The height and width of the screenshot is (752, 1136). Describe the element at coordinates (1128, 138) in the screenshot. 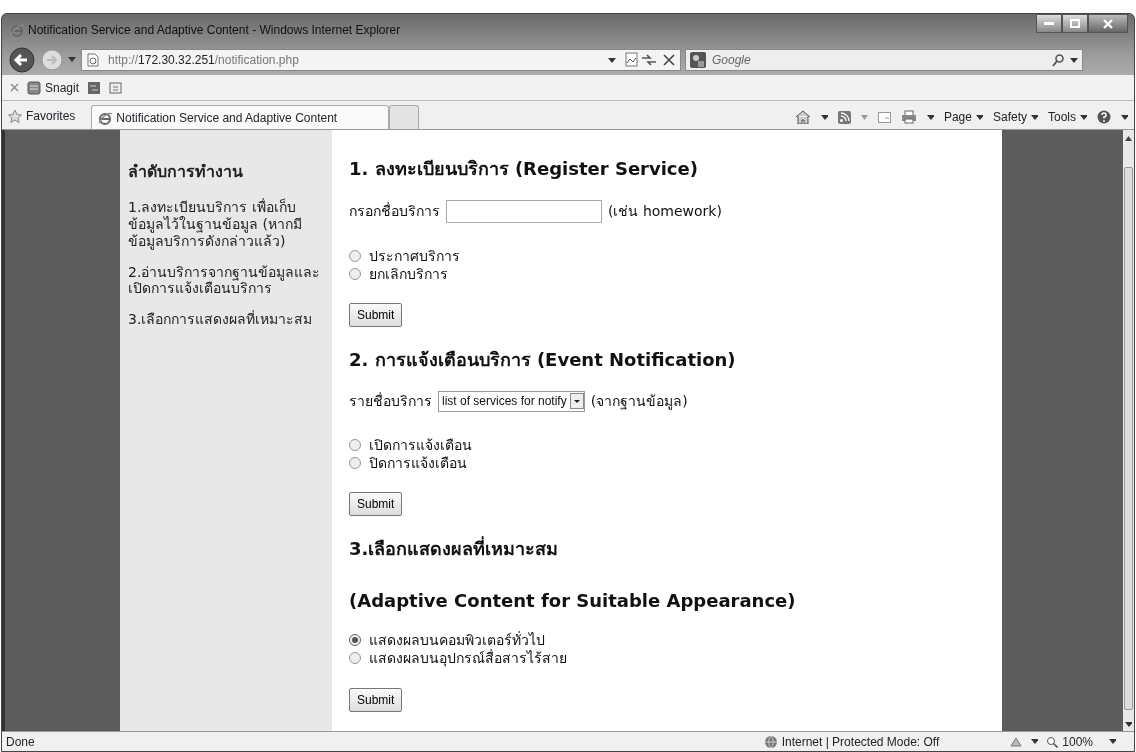

I see `scroll-up-icon` at that location.